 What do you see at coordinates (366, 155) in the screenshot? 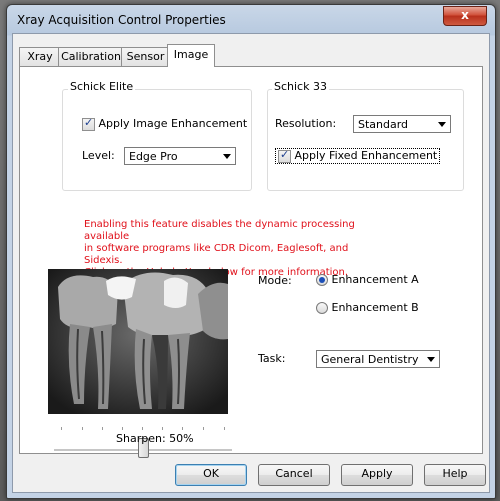
I see `apply-fixed-enhancement-label: Apply Fixed Enhancement` at bounding box center [366, 155].